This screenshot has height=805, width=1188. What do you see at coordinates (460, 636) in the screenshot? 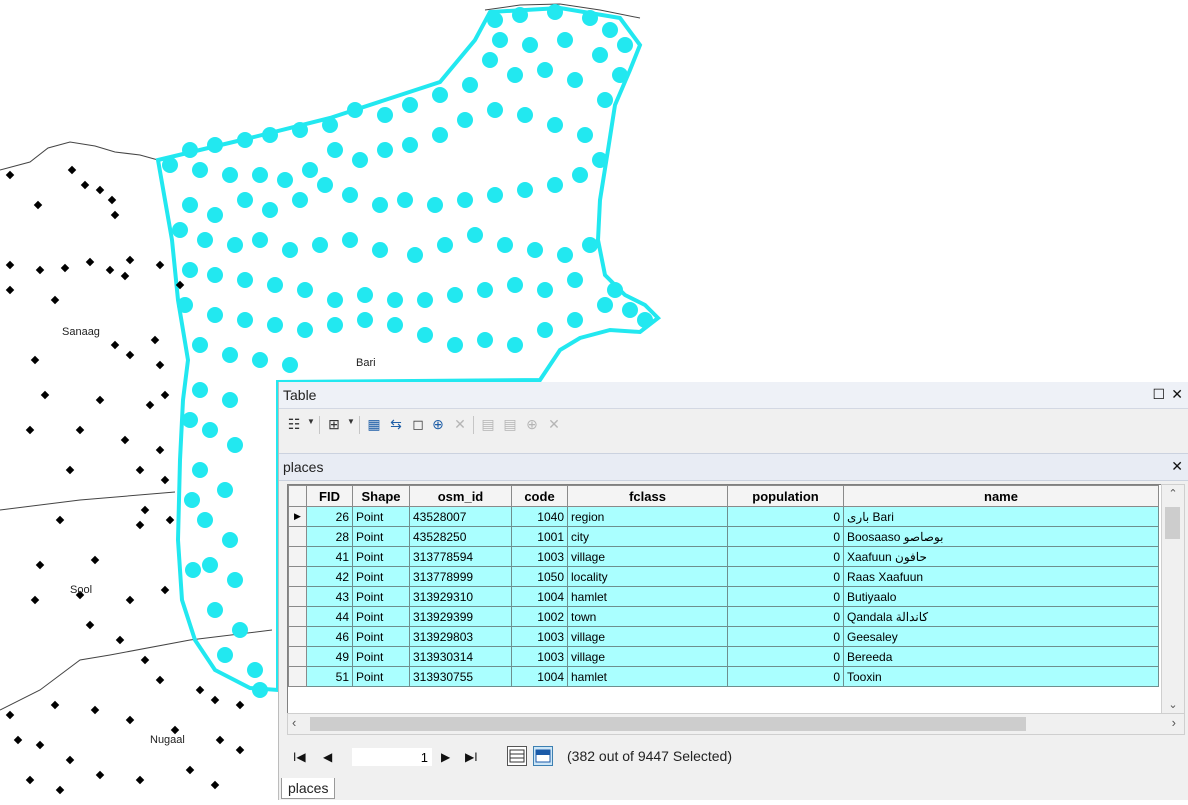
I see `cell-osm-id: 313929803` at bounding box center [460, 636].